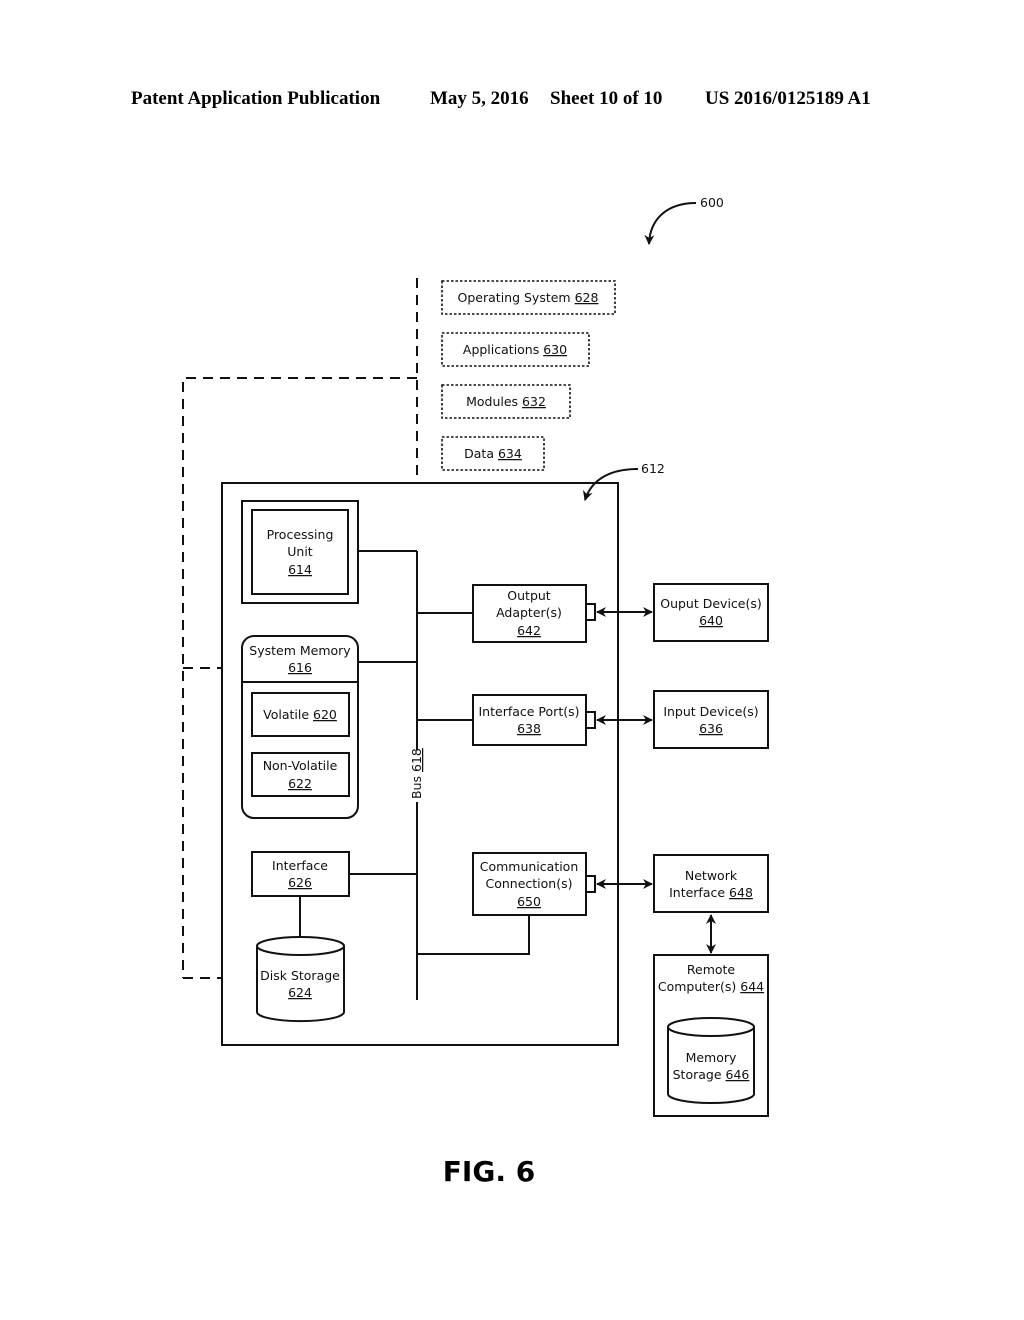 Image resolution: width=1024 pixels, height=1320 pixels. I want to click on software-applications: Applications 630, so click(515, 349).